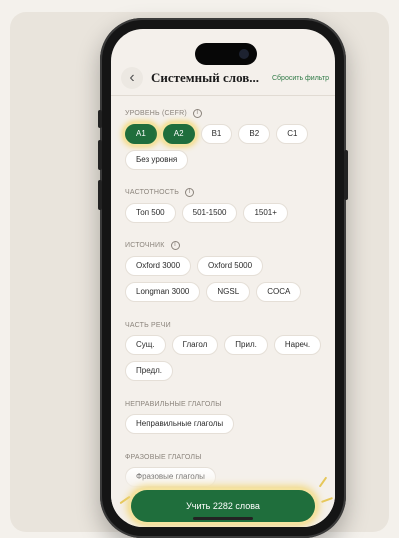 The height and width of the screenshot is (538, 399). What do you see at coordinates (180, 424) in the screenshot?
I see `filter-chip: Неправильные глаголы` at bounding box center [180, 424].